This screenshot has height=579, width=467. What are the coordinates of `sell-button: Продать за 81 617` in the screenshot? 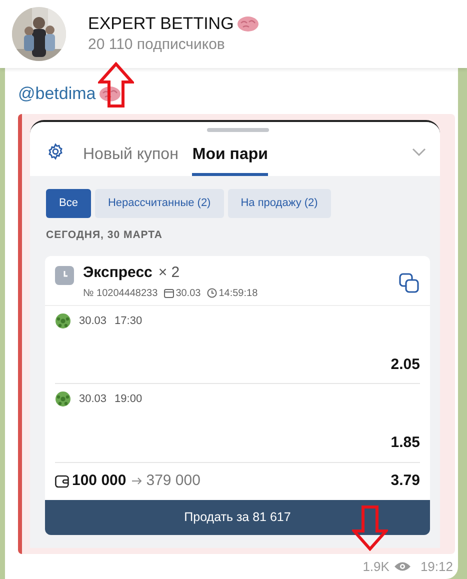 It's located at (237, 517).